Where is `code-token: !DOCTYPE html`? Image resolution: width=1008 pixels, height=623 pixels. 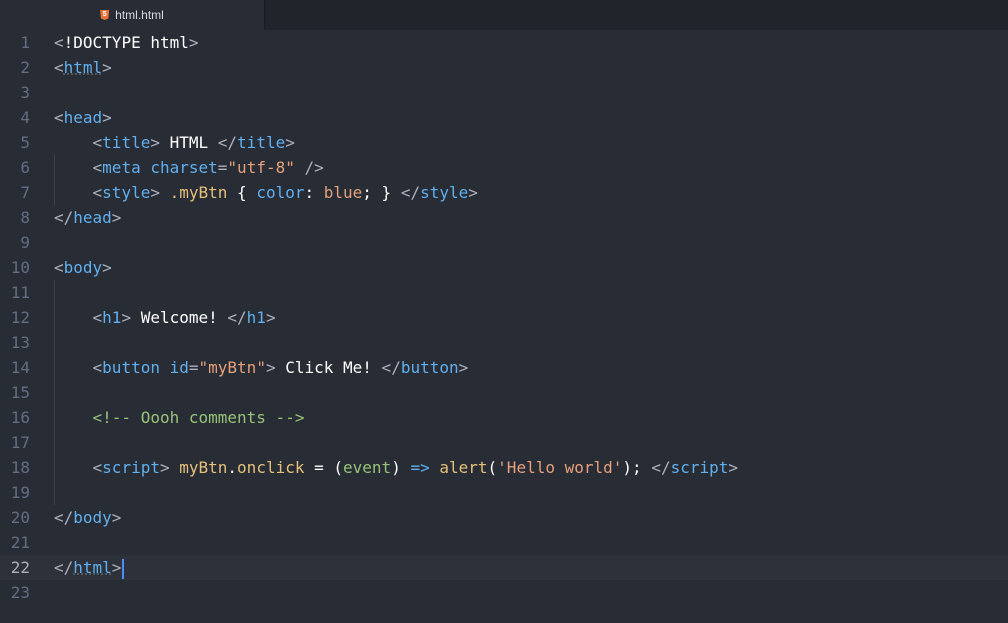
code-token: !DOCTYPE html is located at coordinates (126, 42).